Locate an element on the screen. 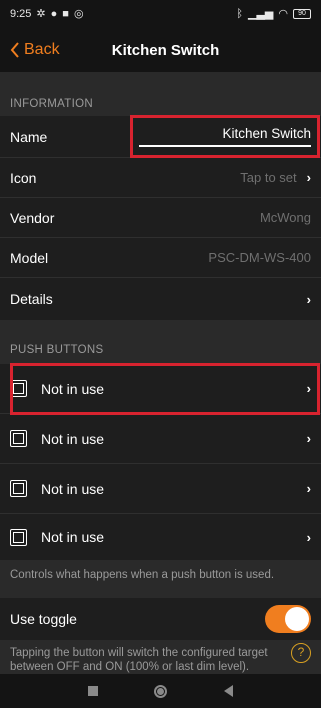 This screenshot has width=321, height=708. bluetooth-icon: ᛒ is located at coordinates (239, 13).